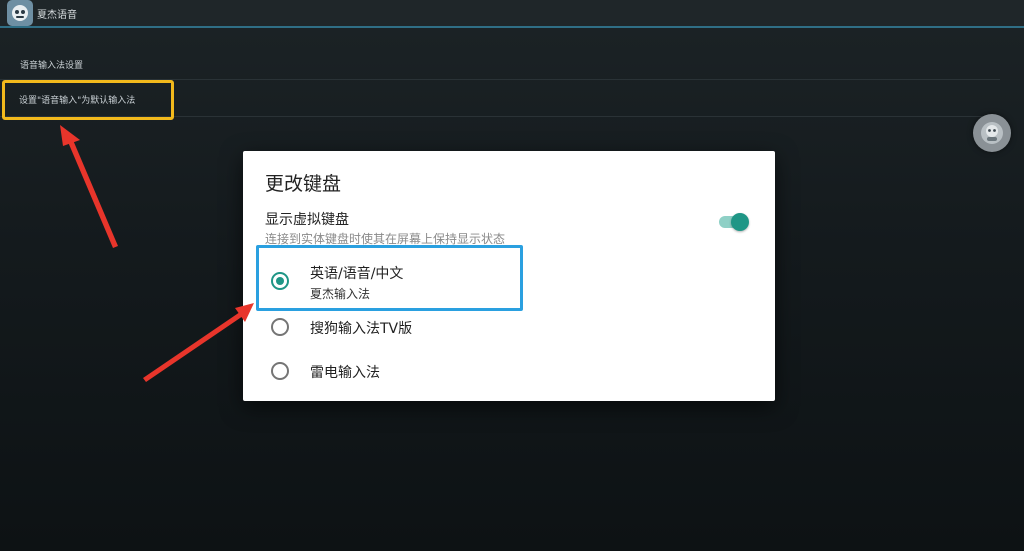 The width and height of the screenshot is (1024, 551). Describe the element at coordinates (345, 373) in the screenshot. I see `ime-option-label: 雷电输入法` at that location.